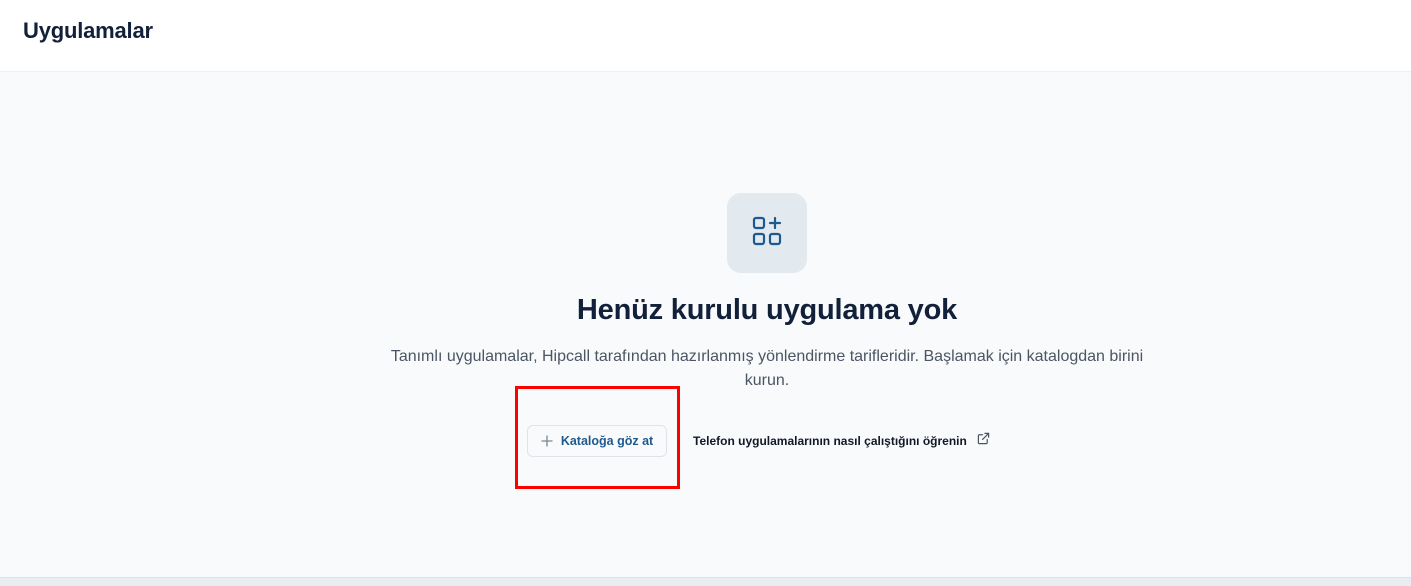  I want to click on browse-catalog-button: Kataloğa göz at, so click(597, 441).